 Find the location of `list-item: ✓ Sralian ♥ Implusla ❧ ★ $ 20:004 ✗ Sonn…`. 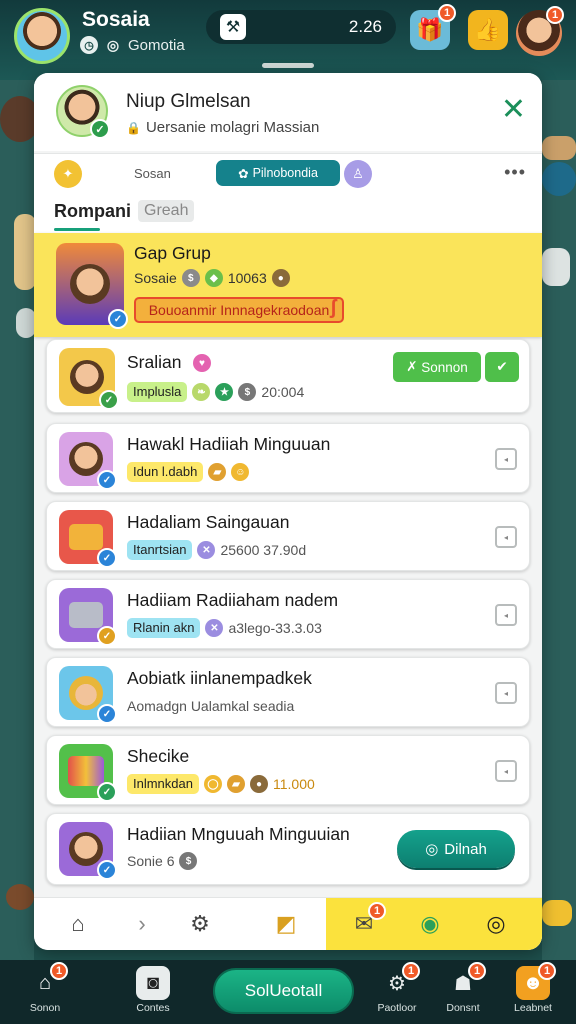

list-item: ✓ Sralian ♥ Implusla ❧ ★ $ 20:004 ✗ Sonn… is located at coordinates (288, 376).